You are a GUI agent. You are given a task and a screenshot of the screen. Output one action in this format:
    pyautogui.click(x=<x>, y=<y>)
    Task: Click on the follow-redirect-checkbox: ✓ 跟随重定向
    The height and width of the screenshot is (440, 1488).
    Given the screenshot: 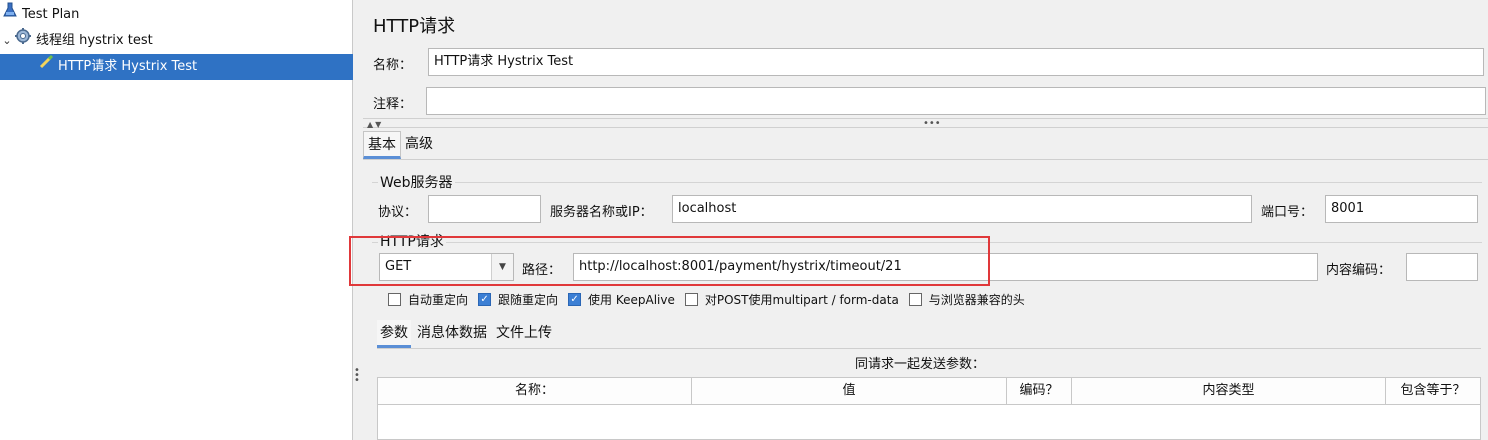 What is the action you would take?
    pyautogui.click(x=518, y=299)
    